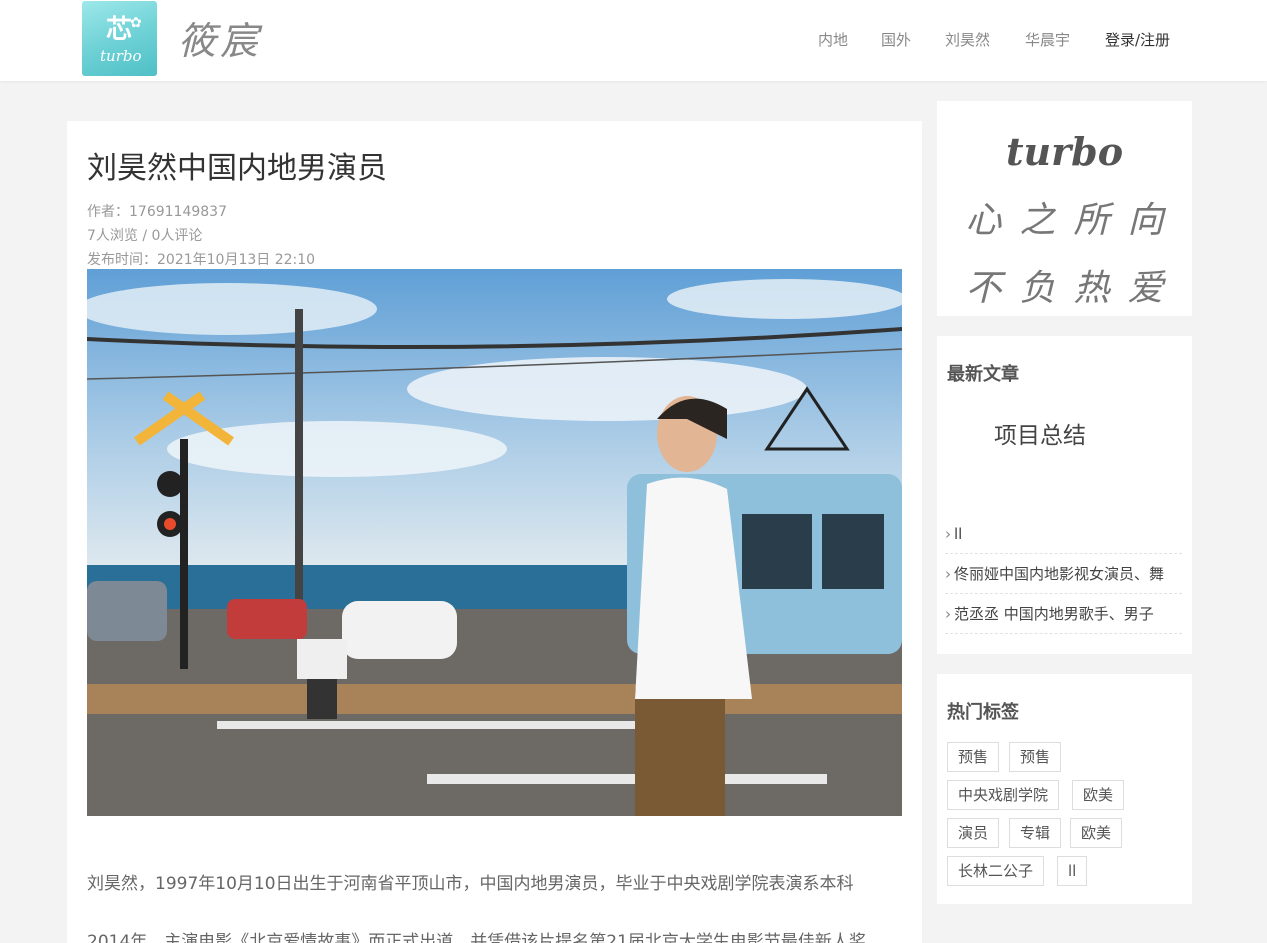 The height and width of the screenshot is (943, 1267). I want to click on motto-word: turbo, so click(1064, 151).